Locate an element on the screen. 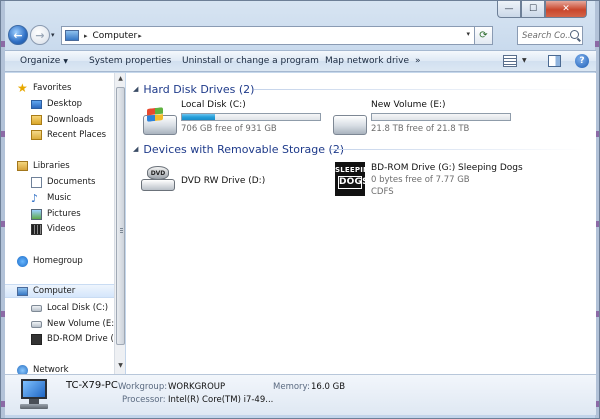  nav-local-disk-label: Local Disk (C:) is located at coordinates (78, 308).